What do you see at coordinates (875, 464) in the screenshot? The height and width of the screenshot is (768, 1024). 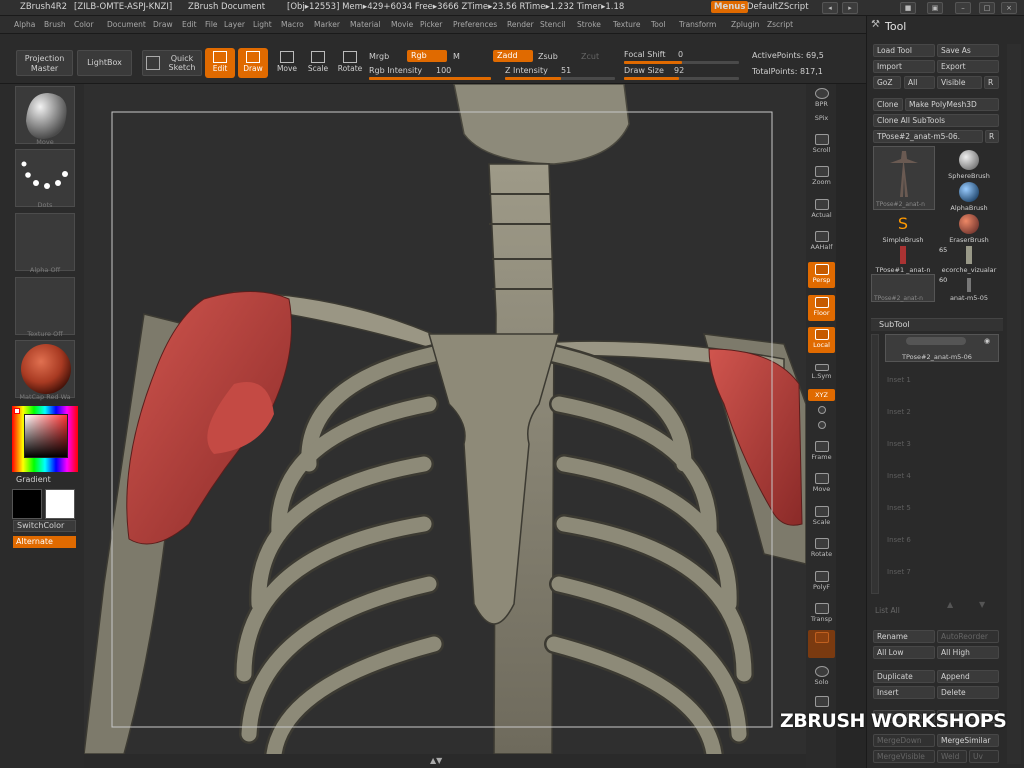 I see `subtool-scrollbar` at bounding box center [875, 464].